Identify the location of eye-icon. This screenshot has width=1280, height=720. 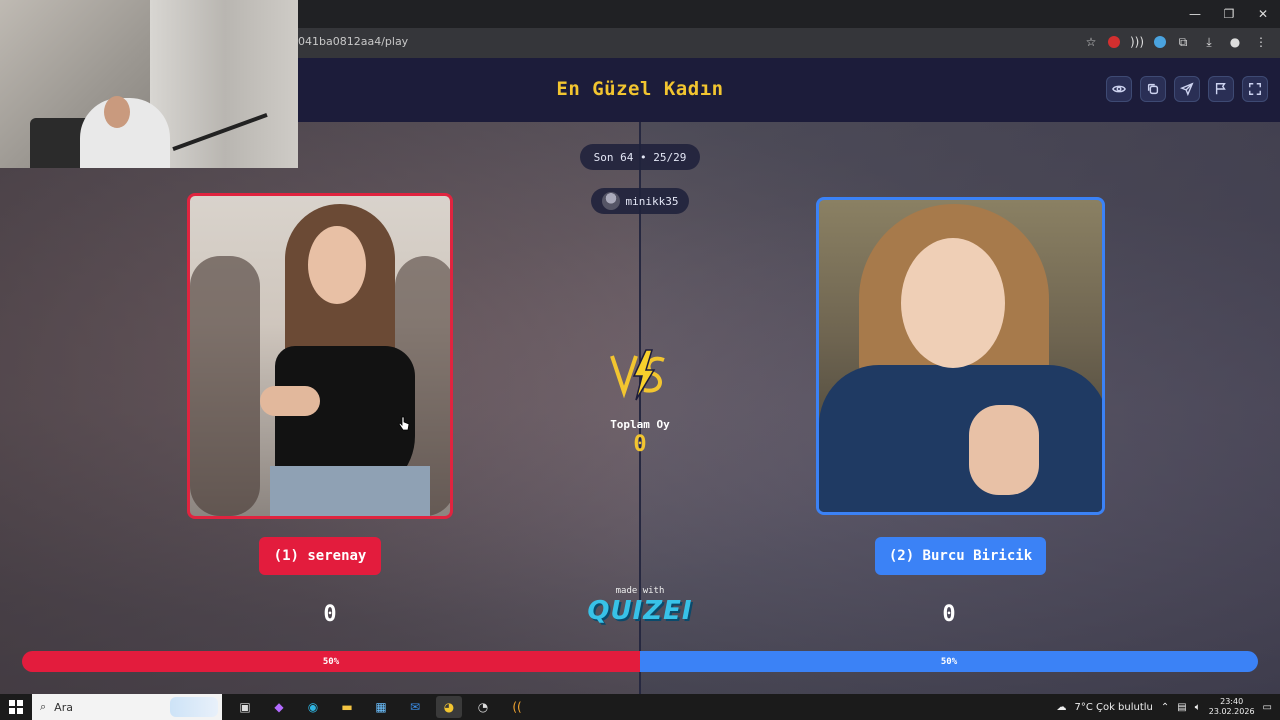
(1119, 89).